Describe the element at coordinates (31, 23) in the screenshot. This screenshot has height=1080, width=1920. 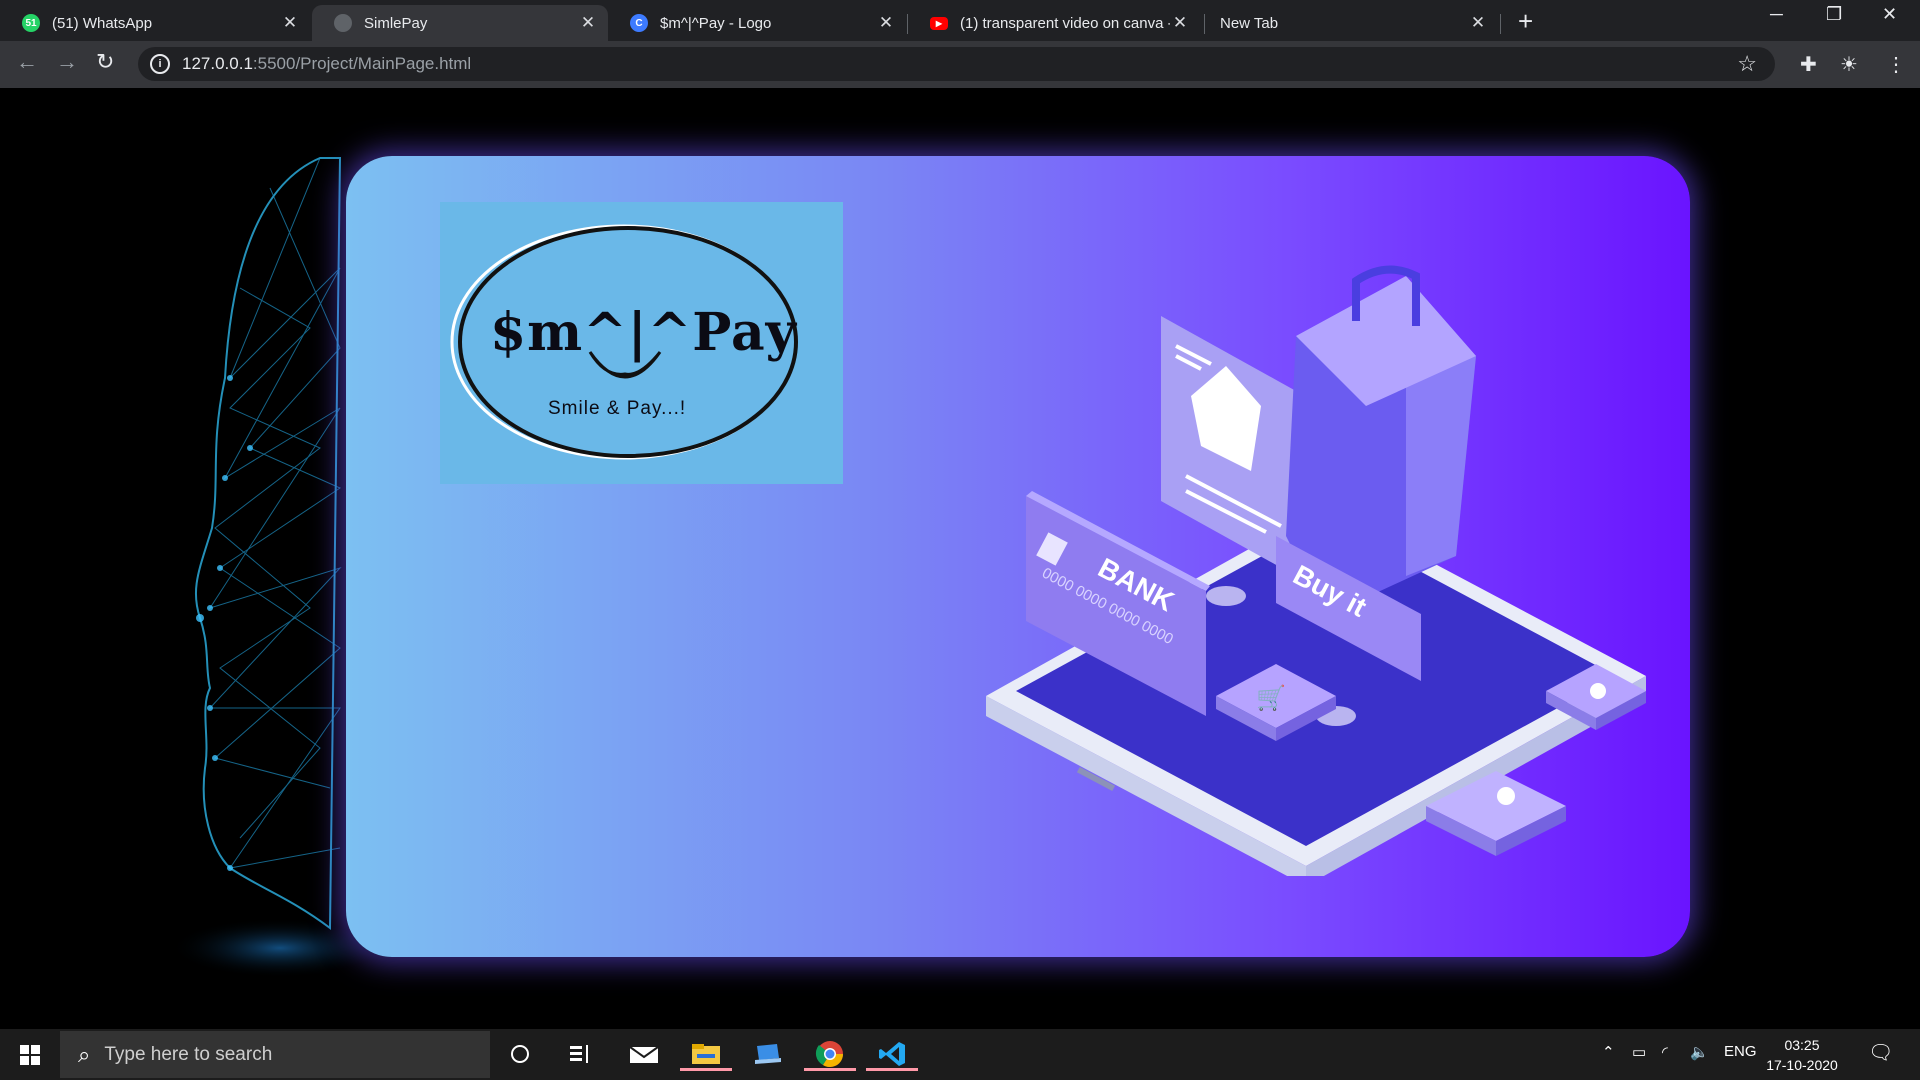
I see `whatsapp-icon: 51` at that location.